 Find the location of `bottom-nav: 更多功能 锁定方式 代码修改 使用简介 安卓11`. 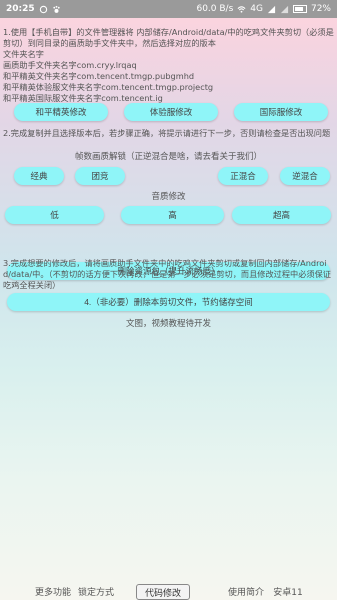

bottom-nav: 更多功能 锁定方式 代码修改 使用简介 安卓11 is located at coordinates (168, 591).